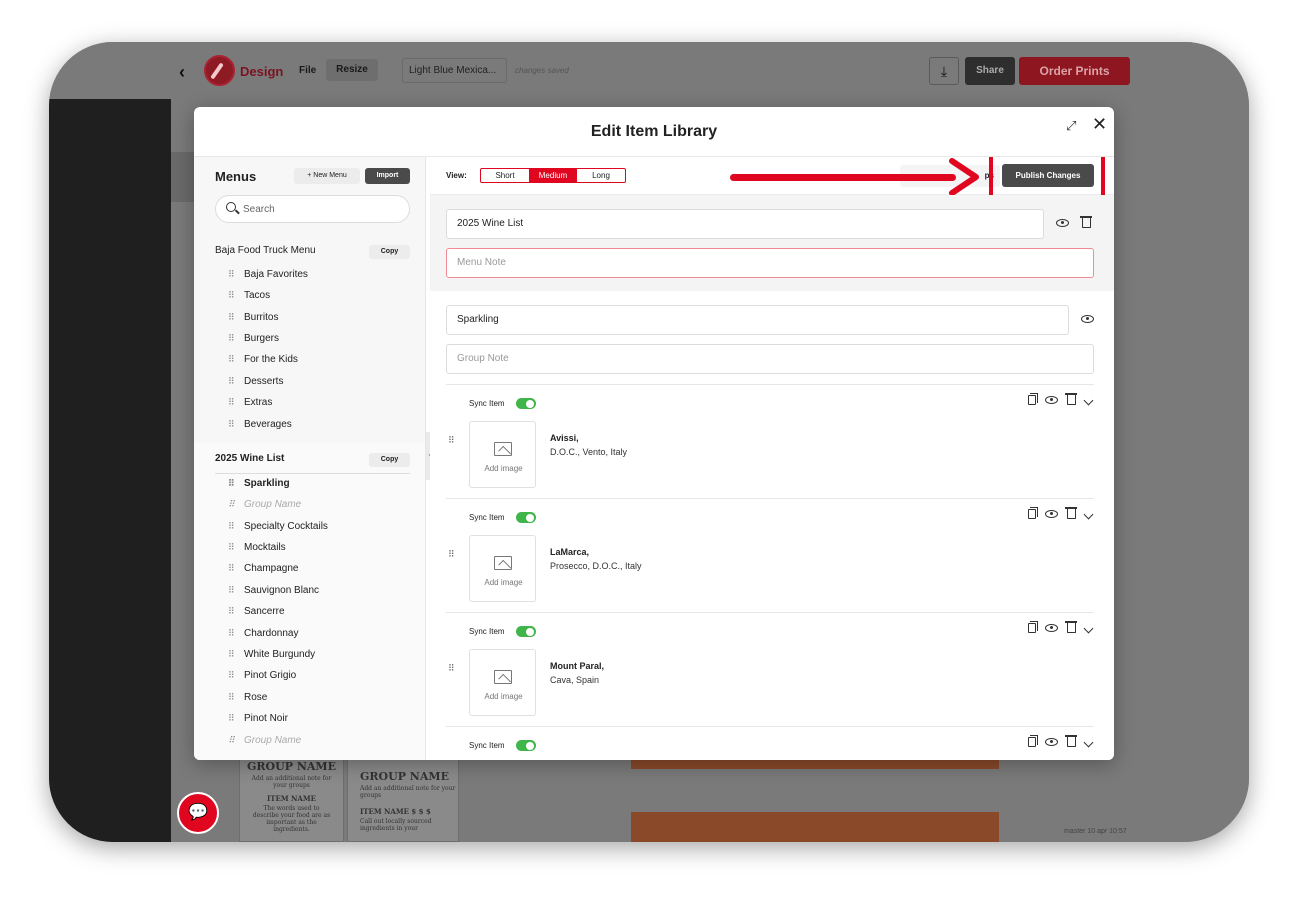 The width and height of the screenshot is (1300, 900). I want to click on search-input, so click(323, 209).